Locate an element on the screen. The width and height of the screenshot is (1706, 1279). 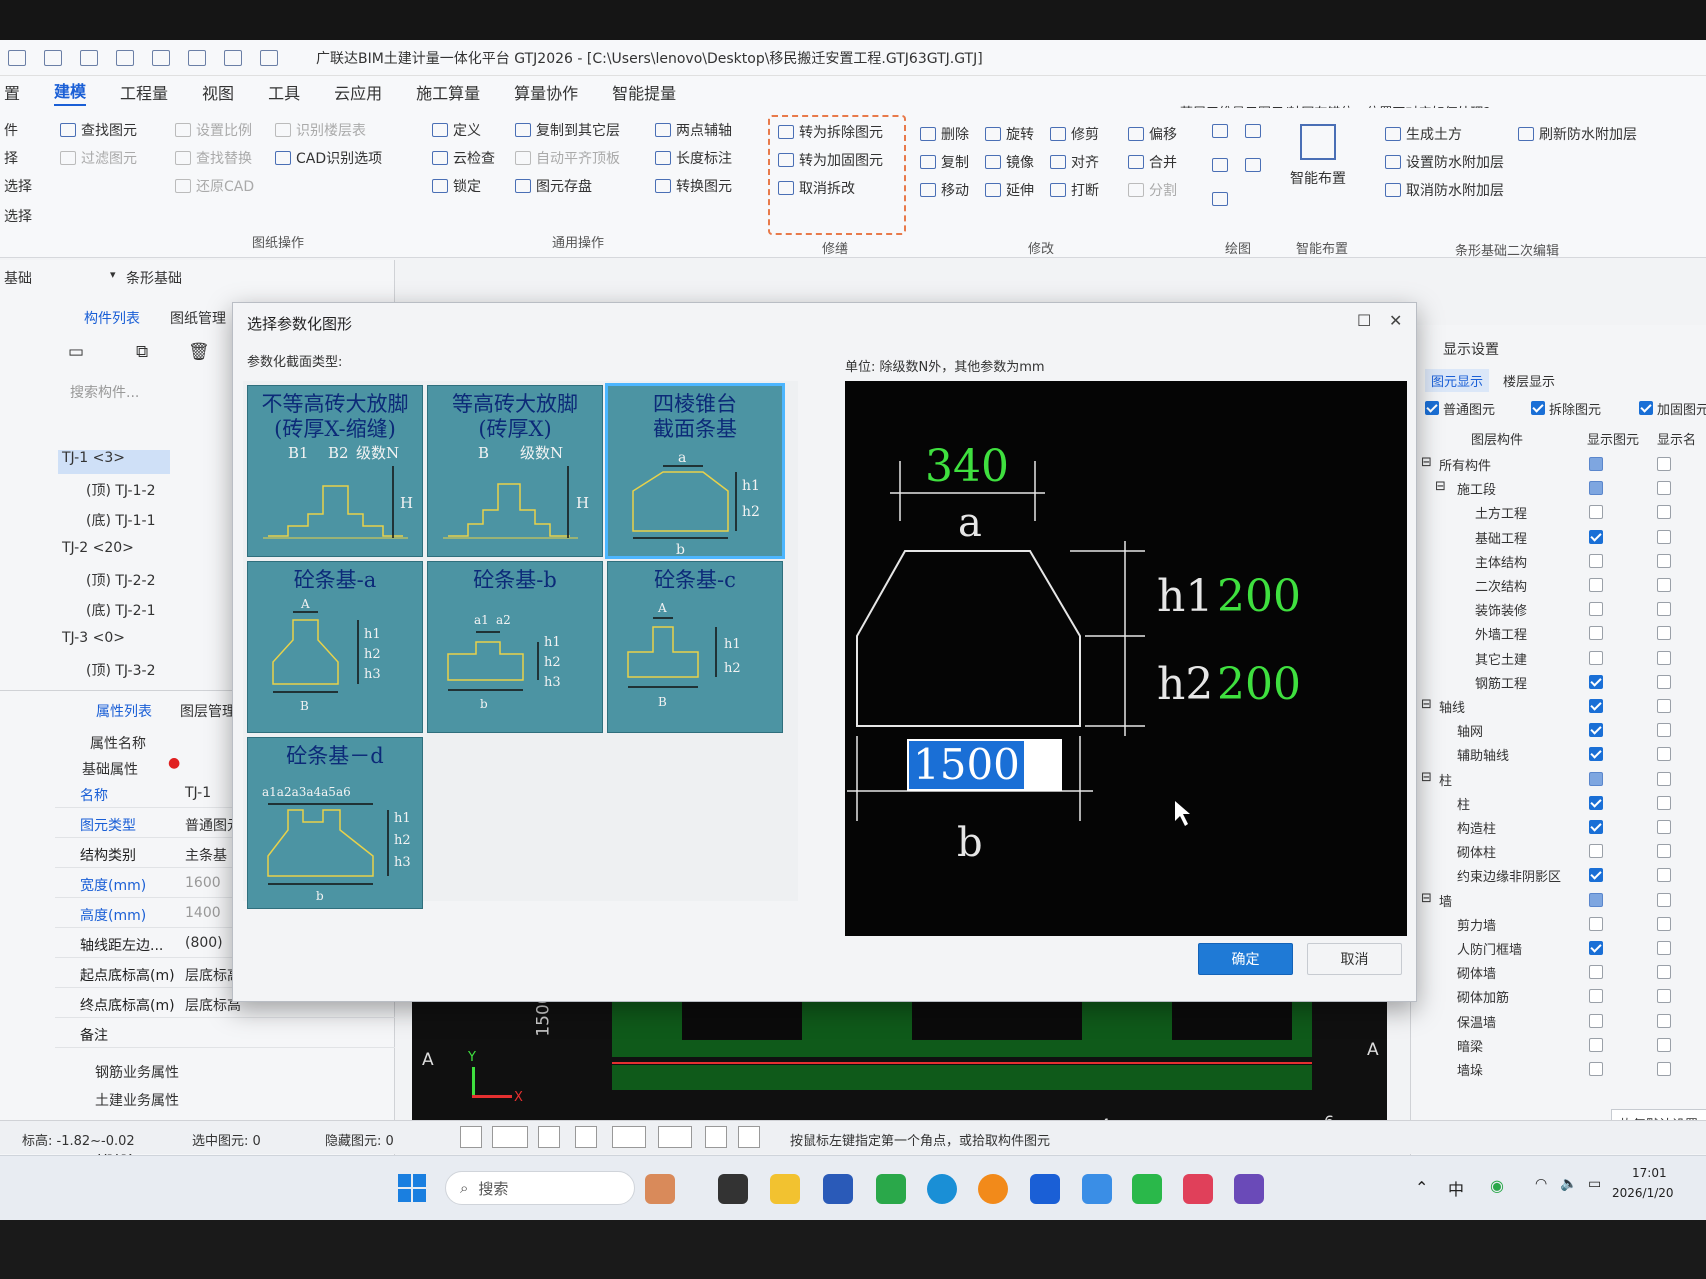
h1-value: 200 is located at coordinates (1259, 596).